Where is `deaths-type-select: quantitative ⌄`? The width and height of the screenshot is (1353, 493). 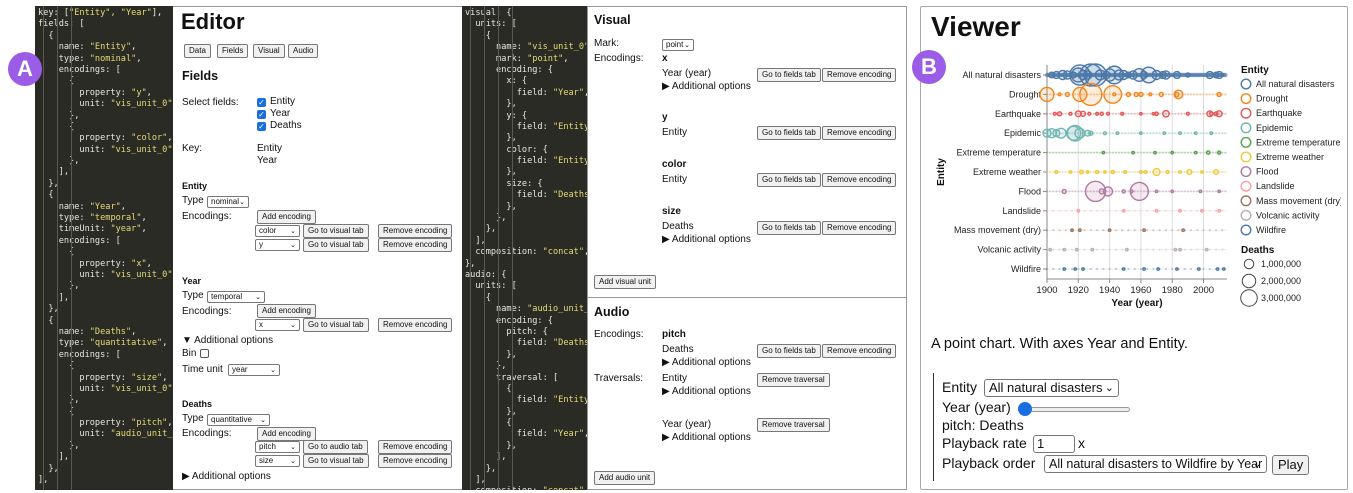 deaths-type-select: quantitative ⌄ is located at coordinates (238, 420).